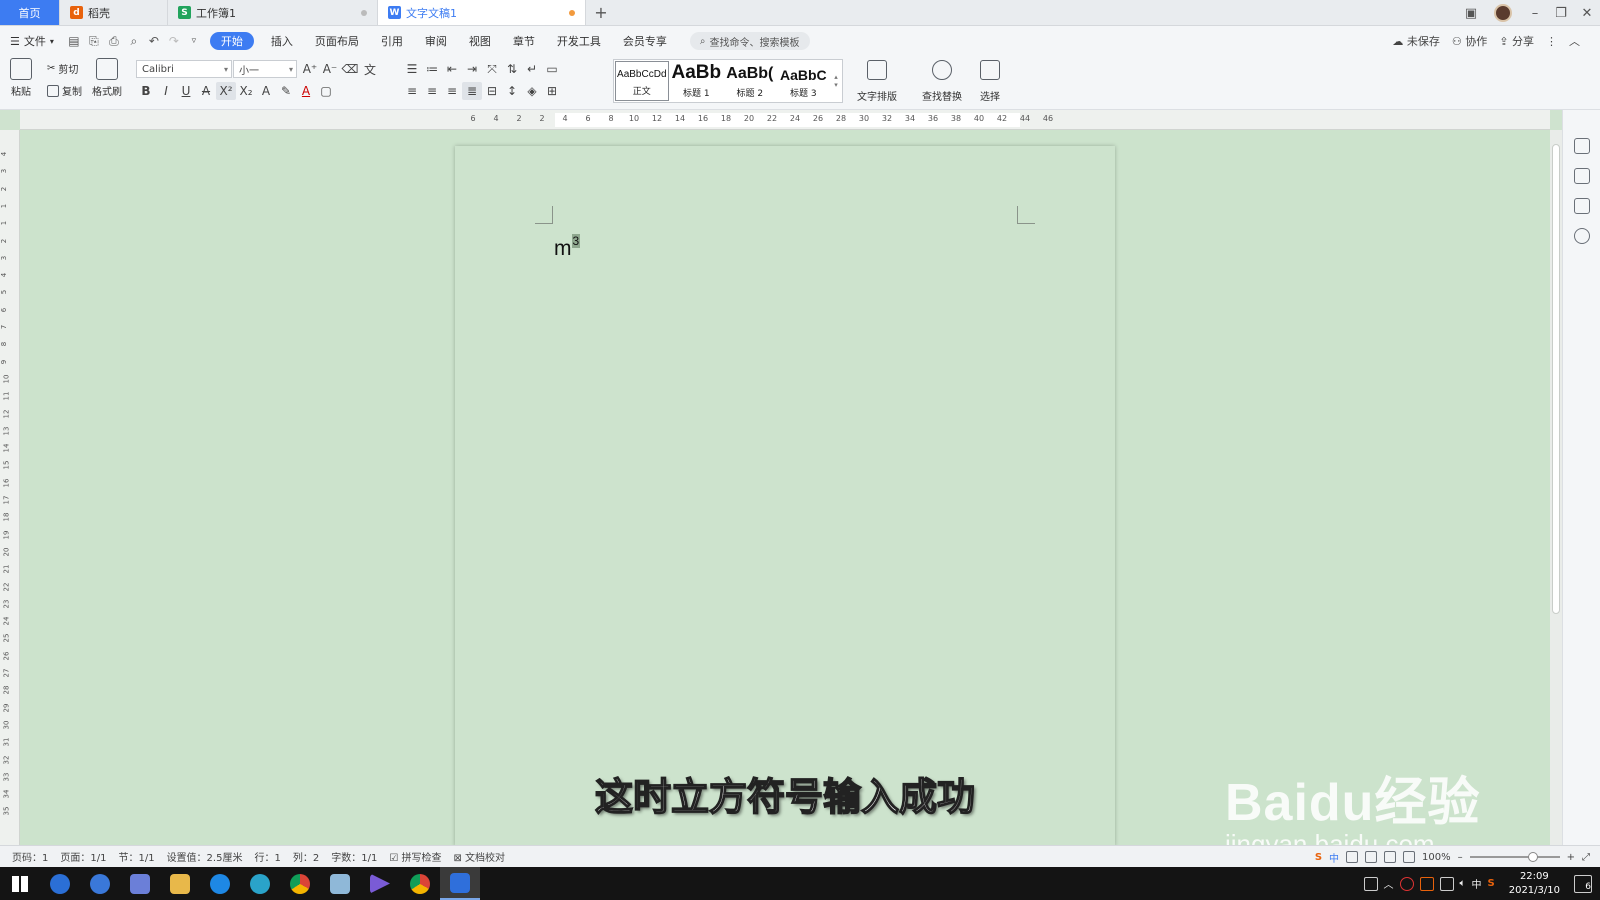 This screenshot has width=1600, height=900. What do you see at coordinates (436, 41) in the screenshot?
I see `menu-review: 审阅` at bounding box center [436, 41].